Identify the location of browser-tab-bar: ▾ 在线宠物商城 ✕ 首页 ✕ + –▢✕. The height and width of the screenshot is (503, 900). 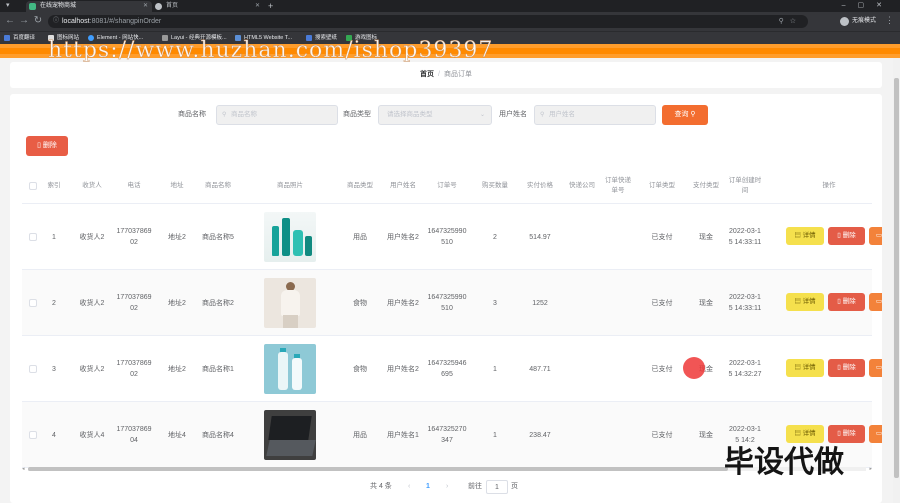
(450, 6).